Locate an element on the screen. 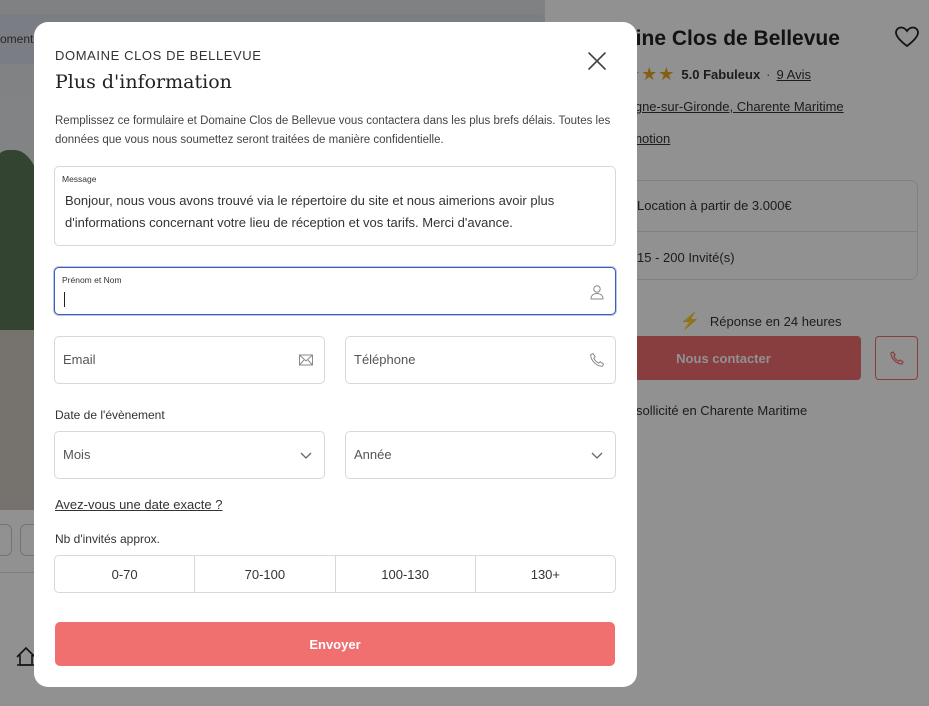  modal-title: Plus d'information is located at coordinates (143, 82).